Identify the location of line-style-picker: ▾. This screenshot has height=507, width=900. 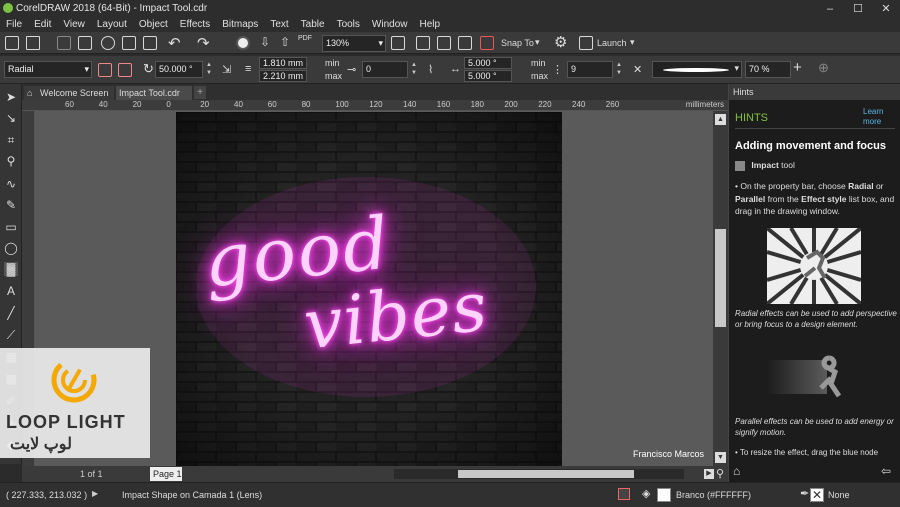
(697, 69).